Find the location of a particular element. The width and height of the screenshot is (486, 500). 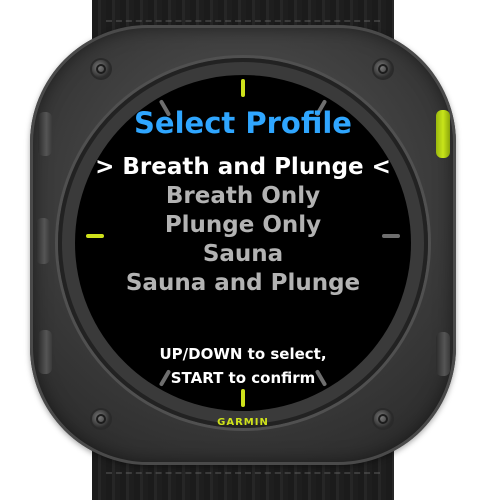

bezel-screw-top-right is located at coordinates (383, 69).